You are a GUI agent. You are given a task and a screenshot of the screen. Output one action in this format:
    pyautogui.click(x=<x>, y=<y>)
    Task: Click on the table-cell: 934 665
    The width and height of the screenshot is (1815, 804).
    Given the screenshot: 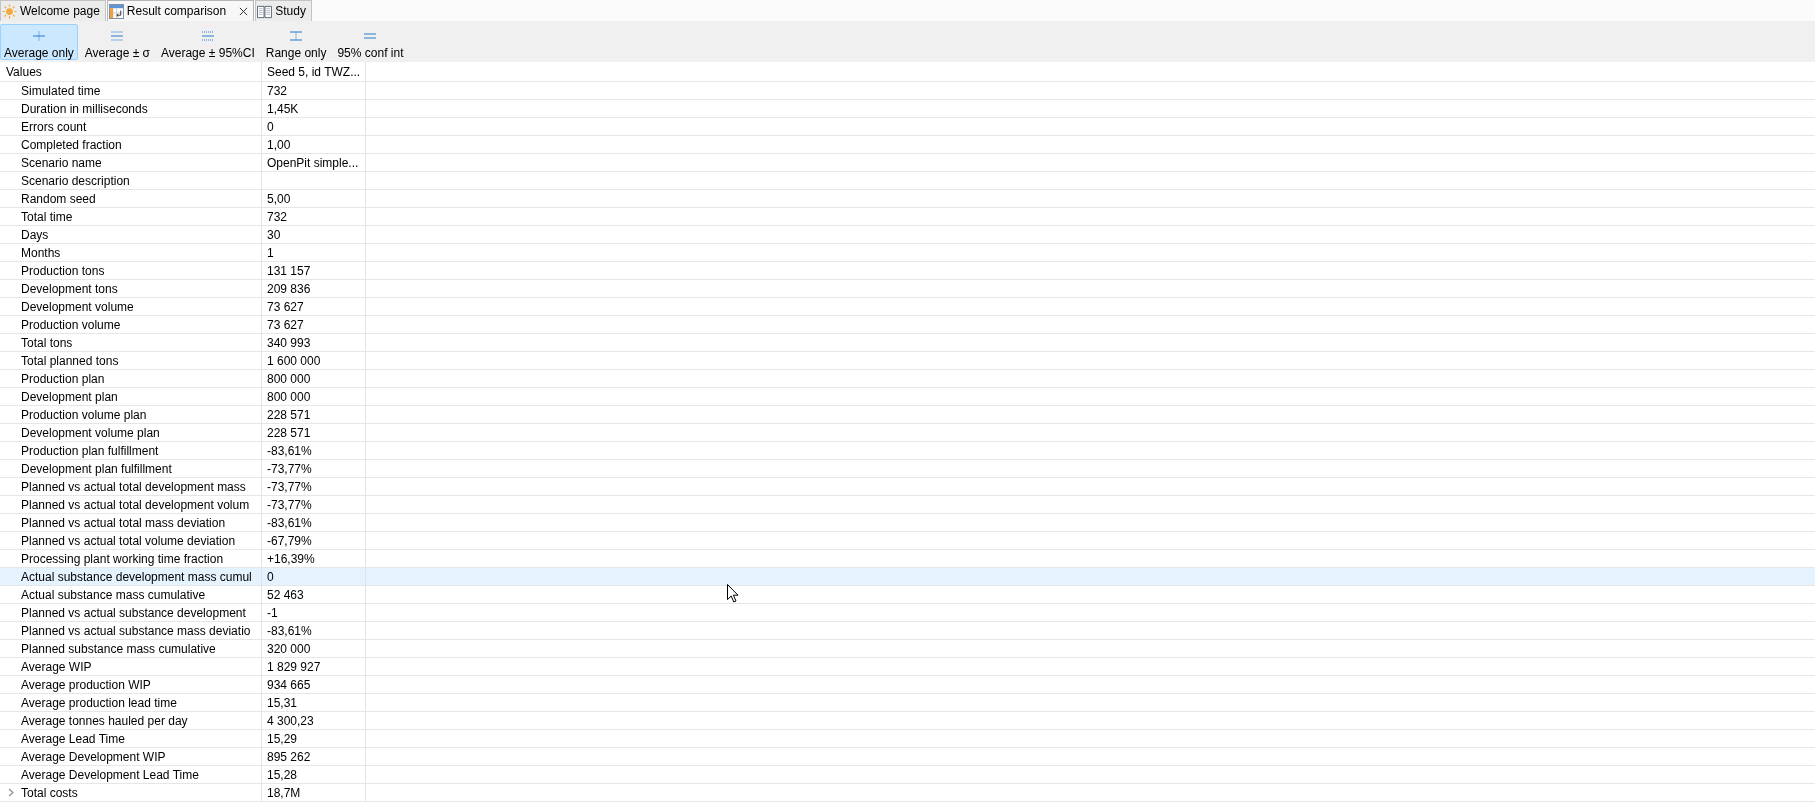 What is the action you would take?
    pyautogui.click(x=314, y=684)
    